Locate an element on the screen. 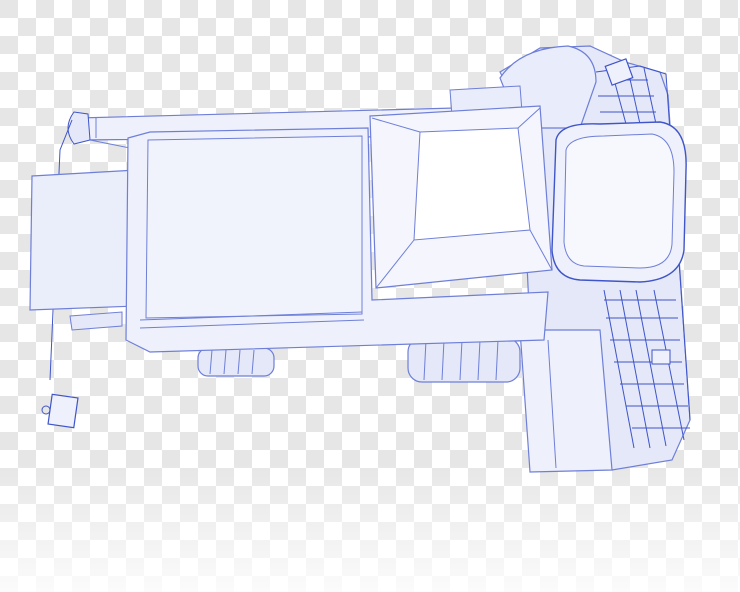 The height and width of the screenshot is (592, 740). lower-body-block is located at coordinates (566, 401).